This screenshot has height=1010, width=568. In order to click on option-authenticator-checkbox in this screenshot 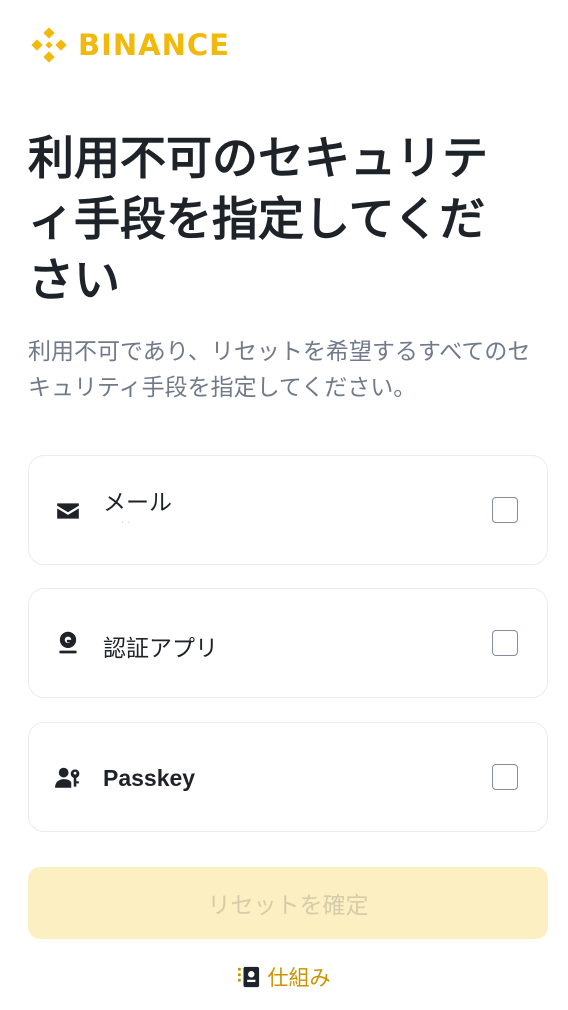, I will do `click(505, 643)`.